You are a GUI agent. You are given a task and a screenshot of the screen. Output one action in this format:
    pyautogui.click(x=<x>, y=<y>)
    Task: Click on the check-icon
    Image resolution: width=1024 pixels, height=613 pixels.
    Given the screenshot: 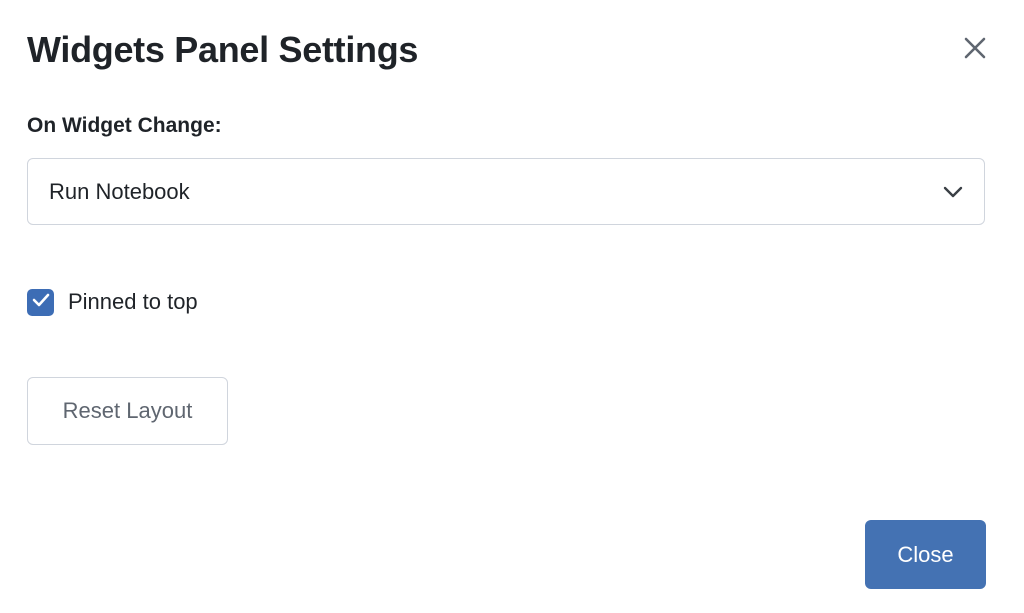 What is the action you would take?
    pyautogui.click(x=41, y=302)
    